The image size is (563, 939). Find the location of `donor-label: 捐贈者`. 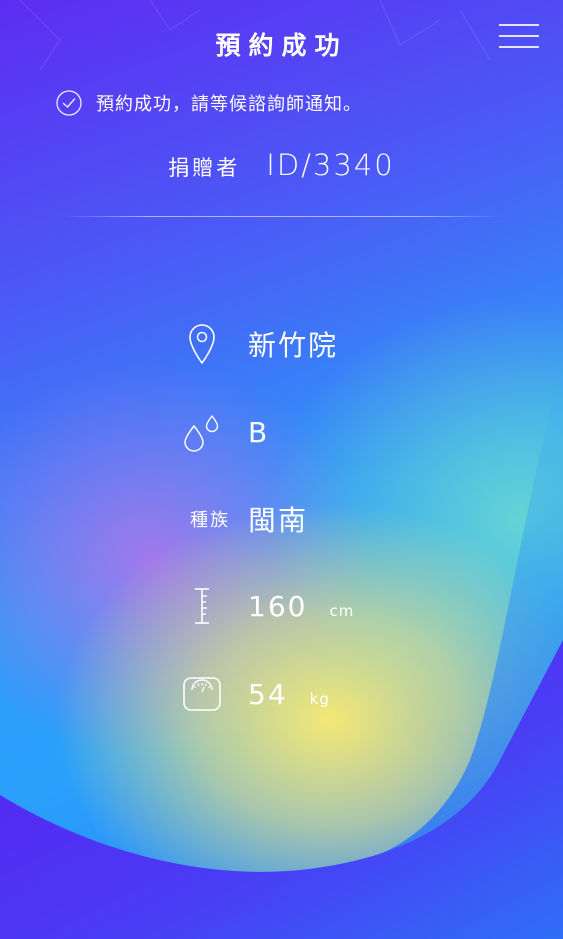

donor-label: 捐贈者 is located at coordinates (204, 168).